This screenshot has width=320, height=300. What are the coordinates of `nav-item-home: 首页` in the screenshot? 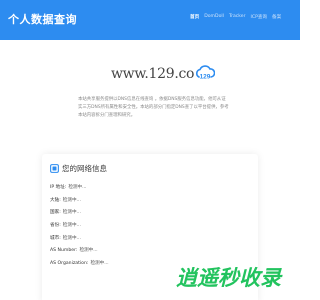 It's located at (194, 17).